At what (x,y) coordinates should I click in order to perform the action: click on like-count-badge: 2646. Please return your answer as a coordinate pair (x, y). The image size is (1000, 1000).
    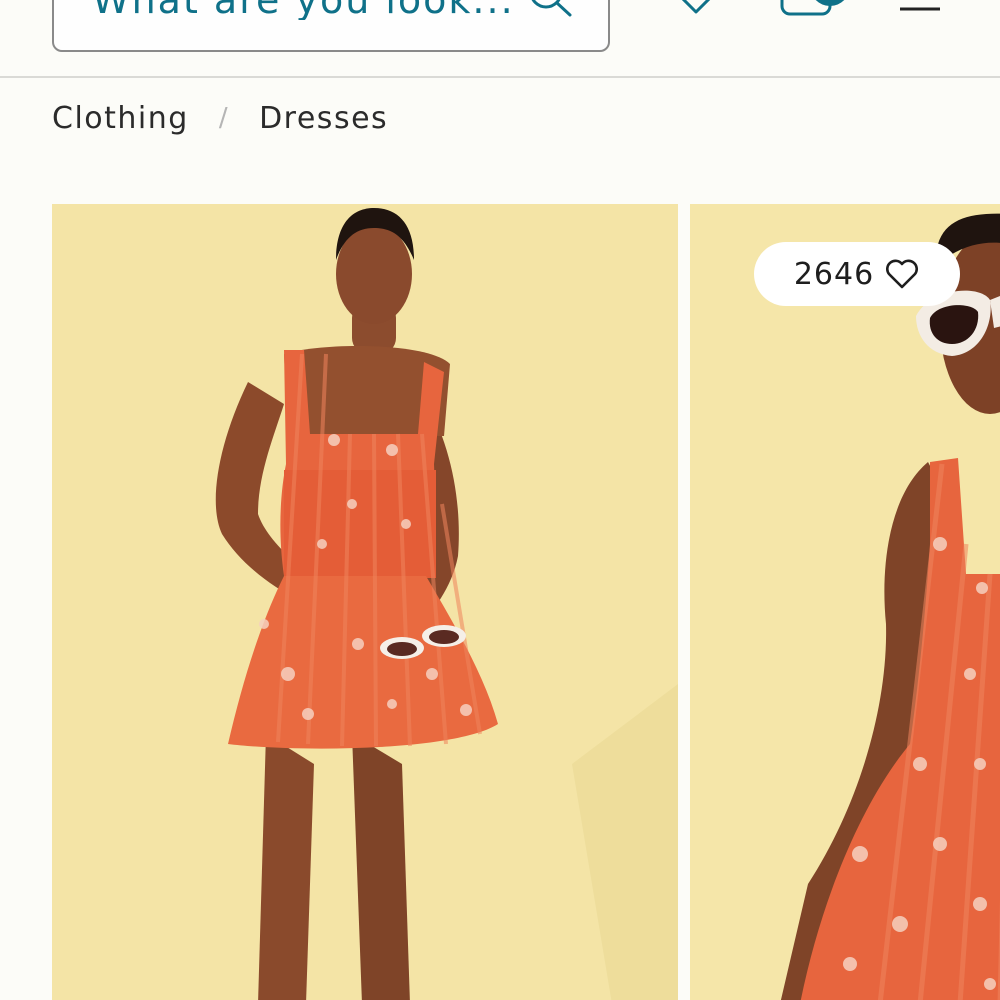
    Looking at the image, I should click on (857, 274).